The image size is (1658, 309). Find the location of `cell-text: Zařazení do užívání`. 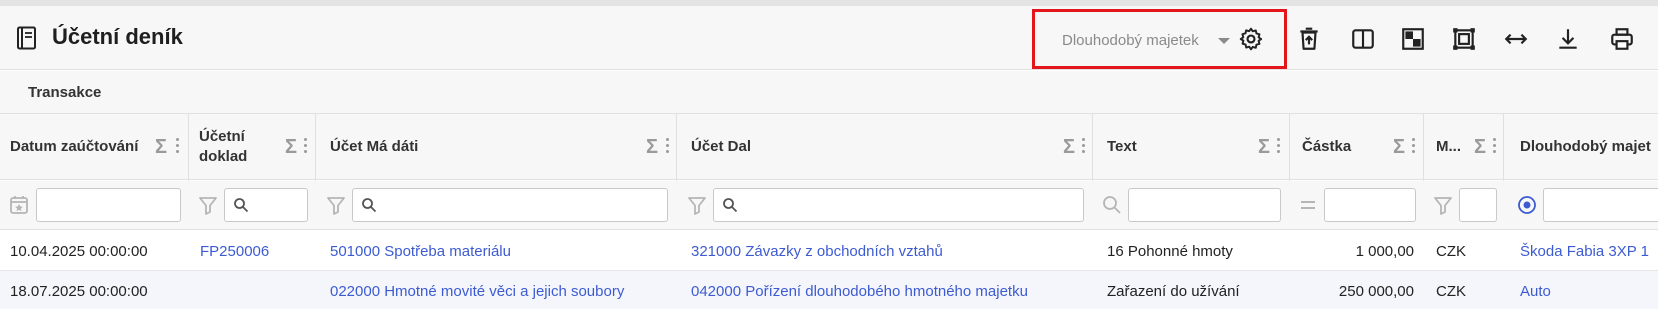

cell-text: Zařazení do užívání is located at coordinates (1173, 291).